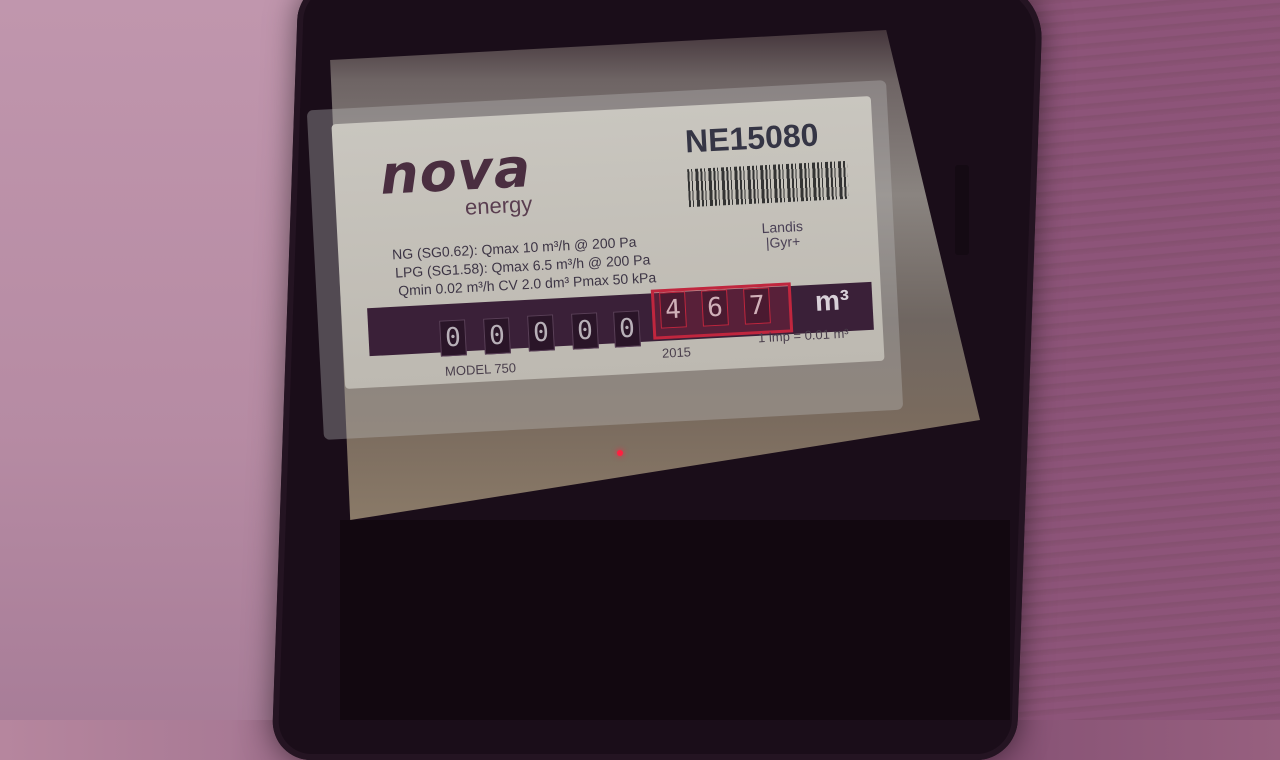 The height and width of the screenshot is (760, 1280). Describe the element at coordinates (783, 242) in the screenshot. I see `manufacturer-name-2: |Gyr+` at that location.